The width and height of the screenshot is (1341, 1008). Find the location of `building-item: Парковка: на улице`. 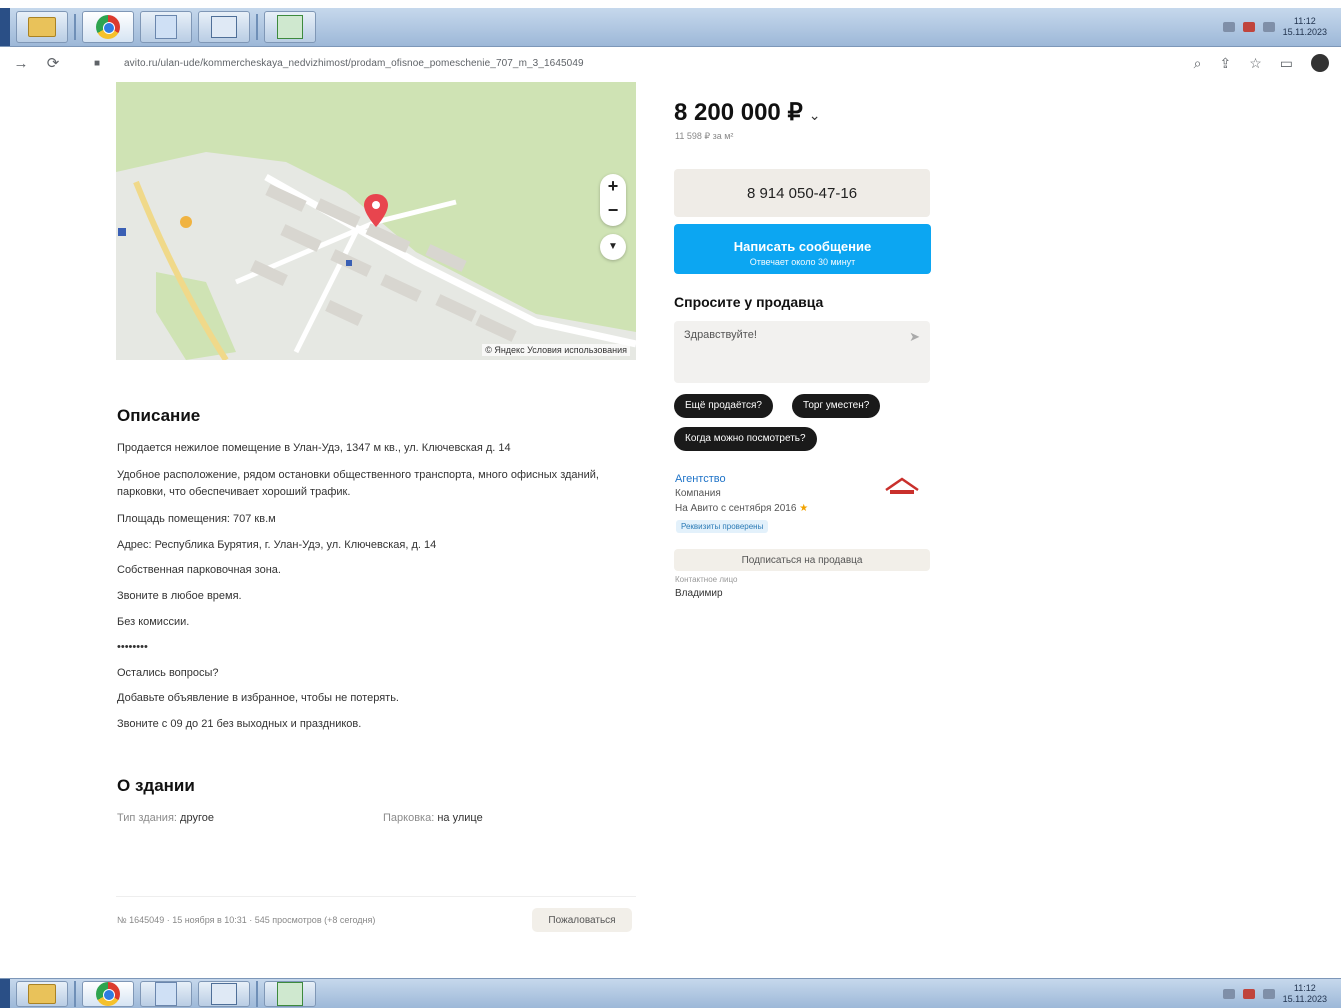

building-item: Парковка: на улице is located at coordinates (433, 818).